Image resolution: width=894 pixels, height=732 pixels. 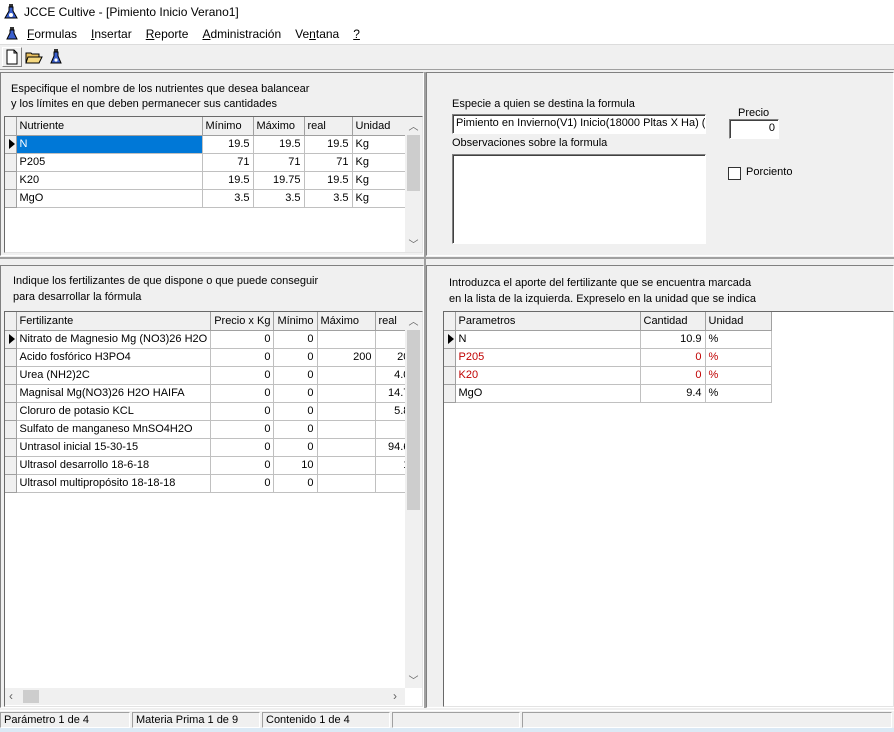 I want to click on table-row: Cloruro de potasio KCL 0 0 5.83, so click(x=212, y=411).